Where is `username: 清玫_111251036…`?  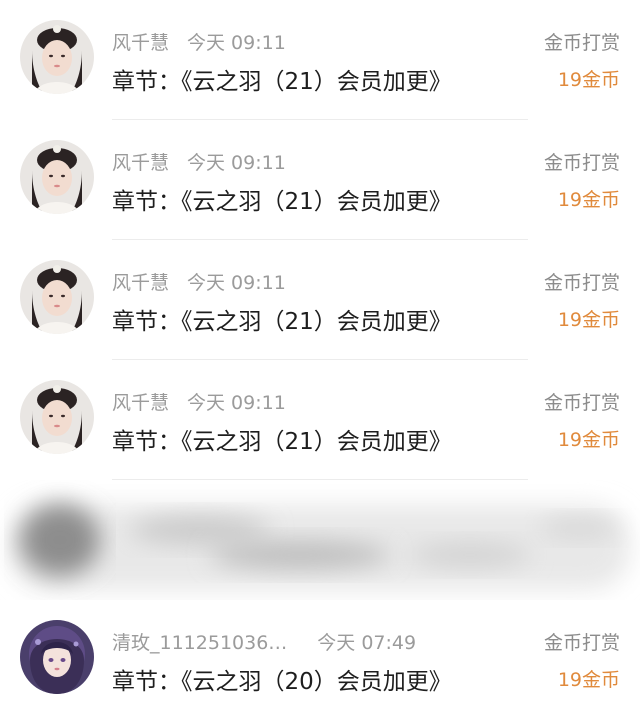 username: 清玫_111251036… is located at coordinates (199, 643).